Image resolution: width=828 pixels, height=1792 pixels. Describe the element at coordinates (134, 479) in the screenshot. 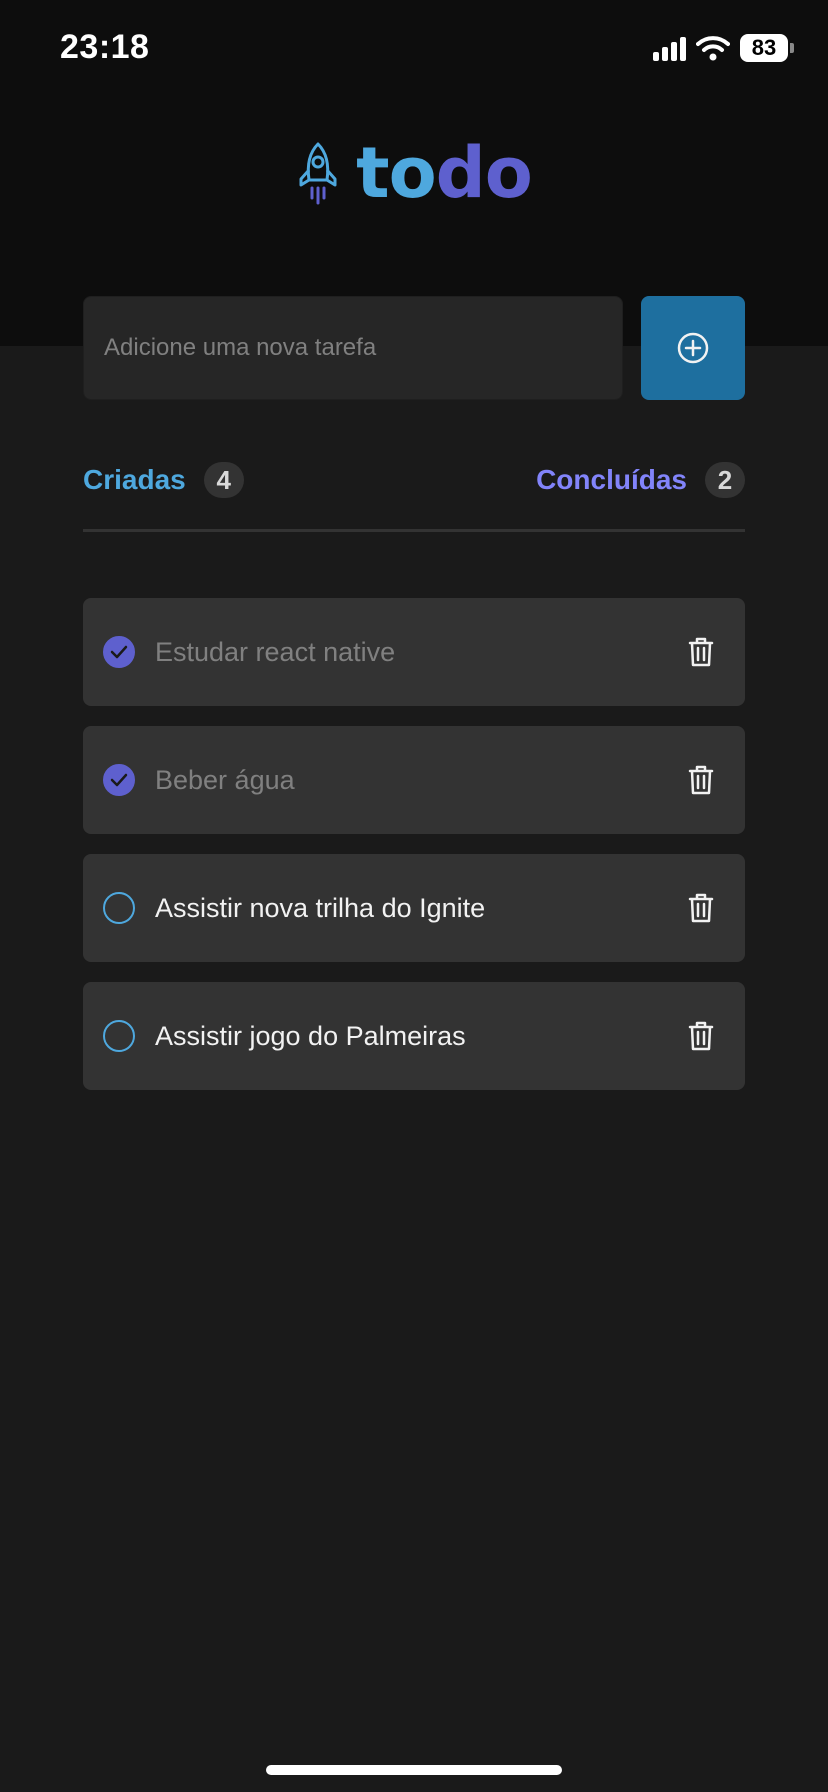

I see `created-label: Criadas` at that location.